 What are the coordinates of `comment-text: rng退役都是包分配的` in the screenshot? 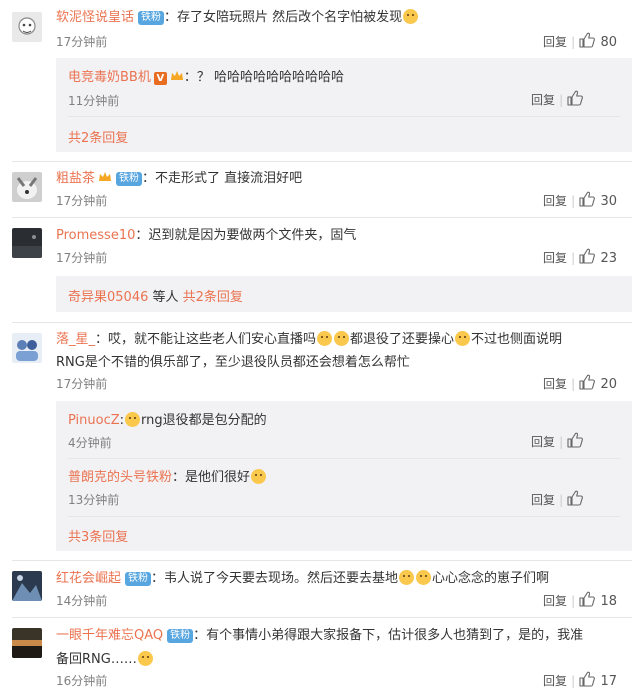 It's located at (204, 420).